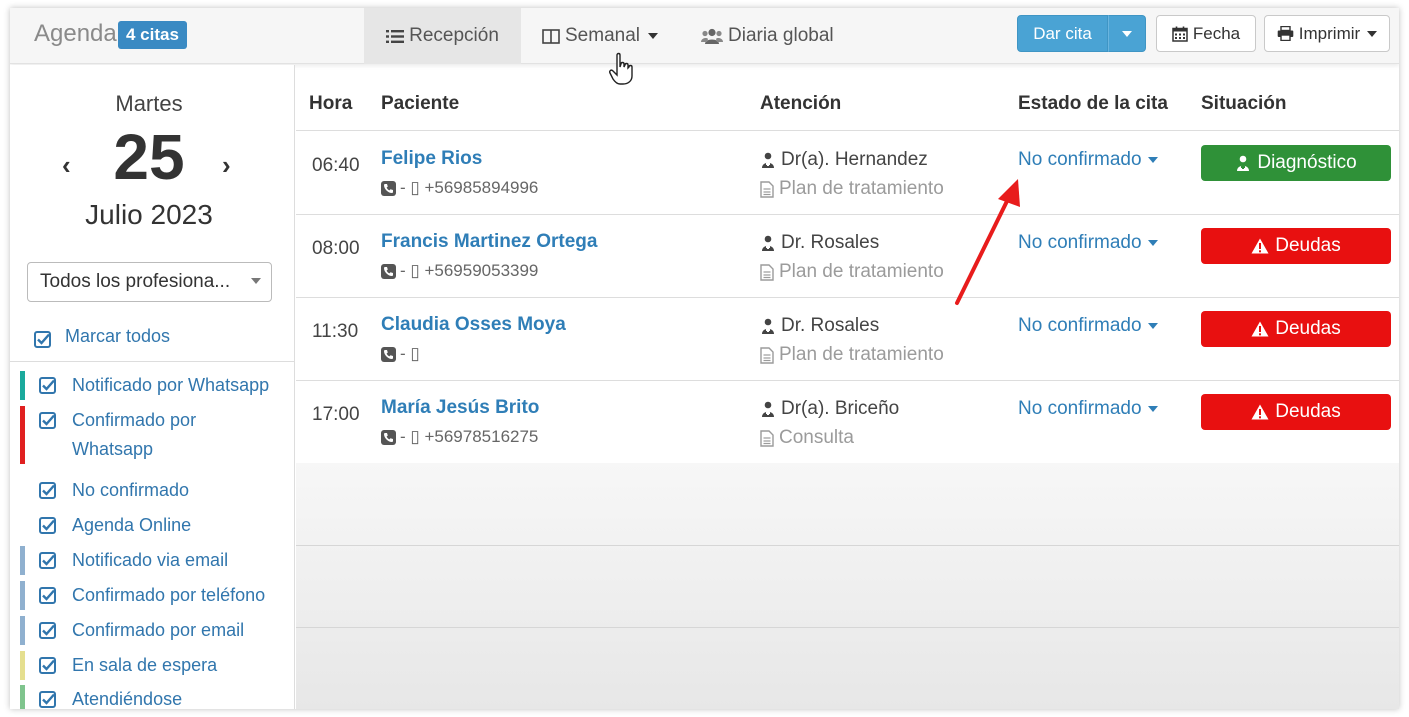 The image size is (1409, 717). Describe the element at coordinates (1329, 33) in the screenshot. I see `imprimir-label: Imprimir` at that location.